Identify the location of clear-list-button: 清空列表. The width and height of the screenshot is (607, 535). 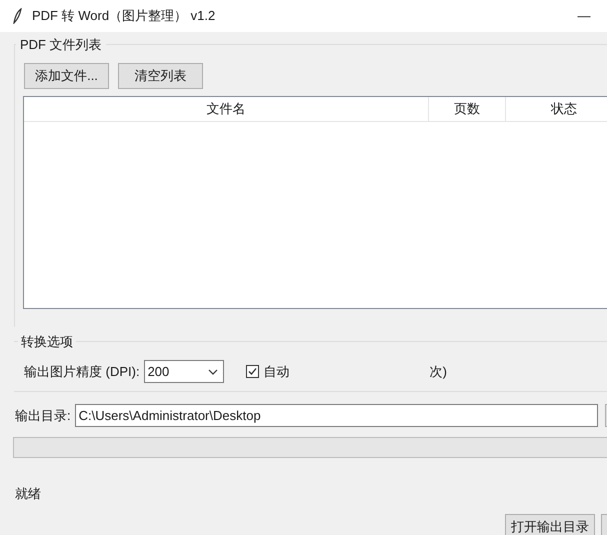
(160, 76).